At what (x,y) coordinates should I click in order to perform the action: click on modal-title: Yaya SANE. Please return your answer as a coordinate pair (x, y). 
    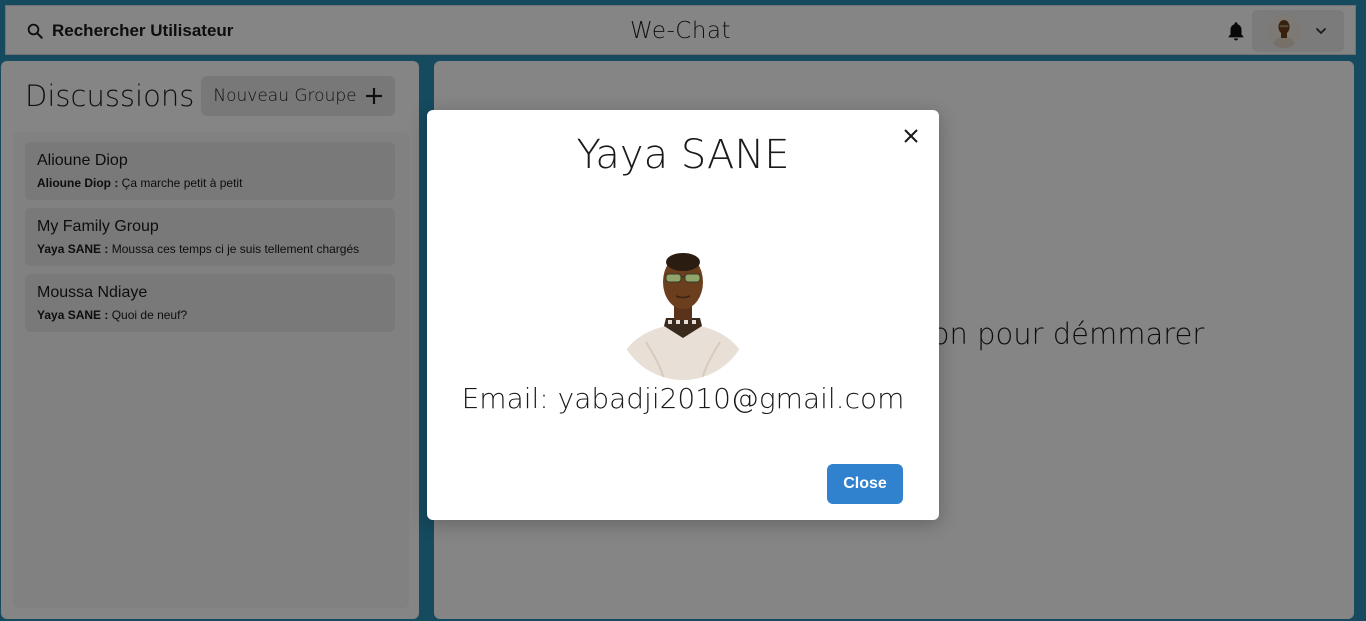
    Looking at the image, I should click on (683, 155).